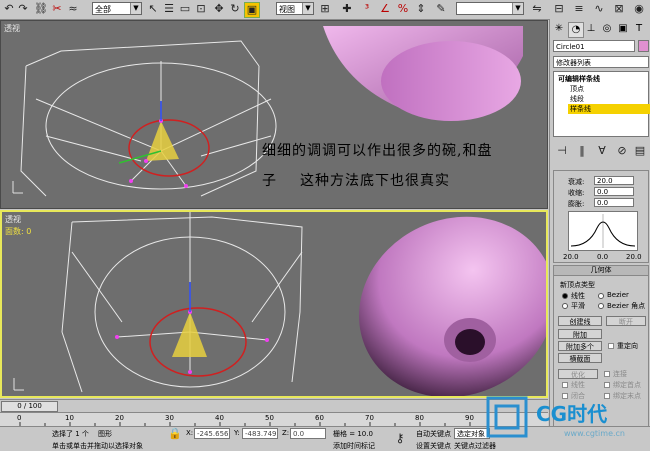 Image resolution: width=650 pixels, height=451 pixels. I want to click on stack-item-segment: 线段, so click(577, 99).